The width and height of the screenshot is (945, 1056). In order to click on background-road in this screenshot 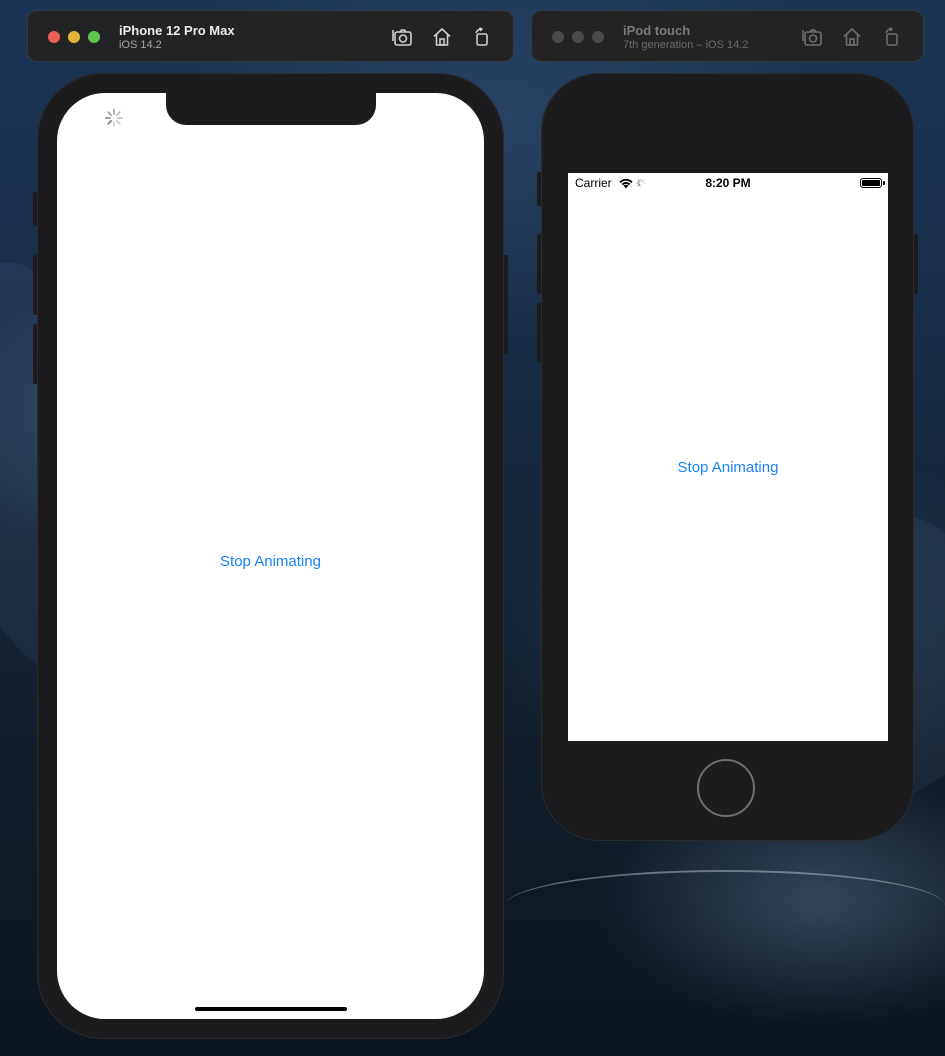, I will do `click(725, 906)`.